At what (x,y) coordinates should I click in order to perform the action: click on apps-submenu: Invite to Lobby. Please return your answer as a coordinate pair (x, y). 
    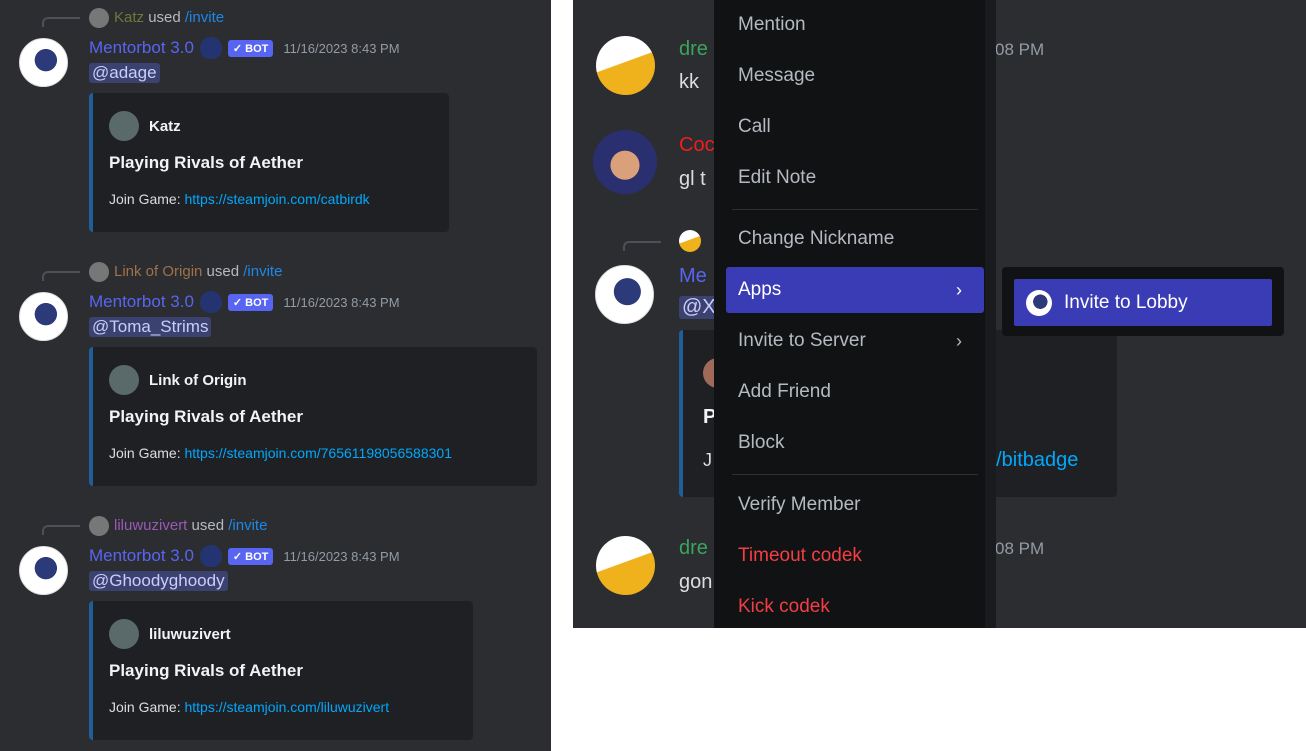
    Looking at the image, I should click on (1143, 301).